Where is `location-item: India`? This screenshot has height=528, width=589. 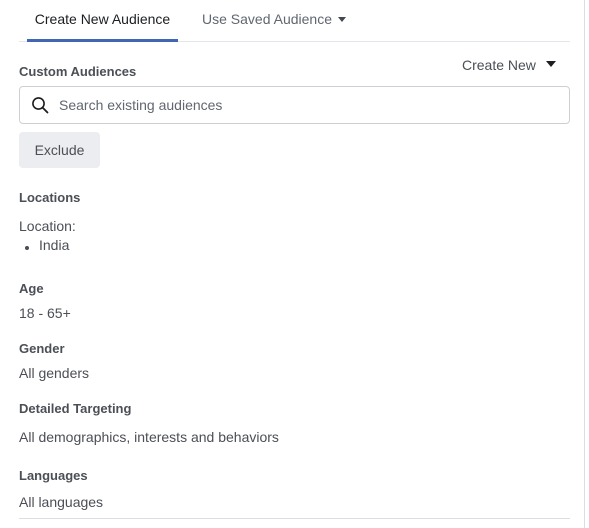 location-item: India is located at coordinates (44, 246).